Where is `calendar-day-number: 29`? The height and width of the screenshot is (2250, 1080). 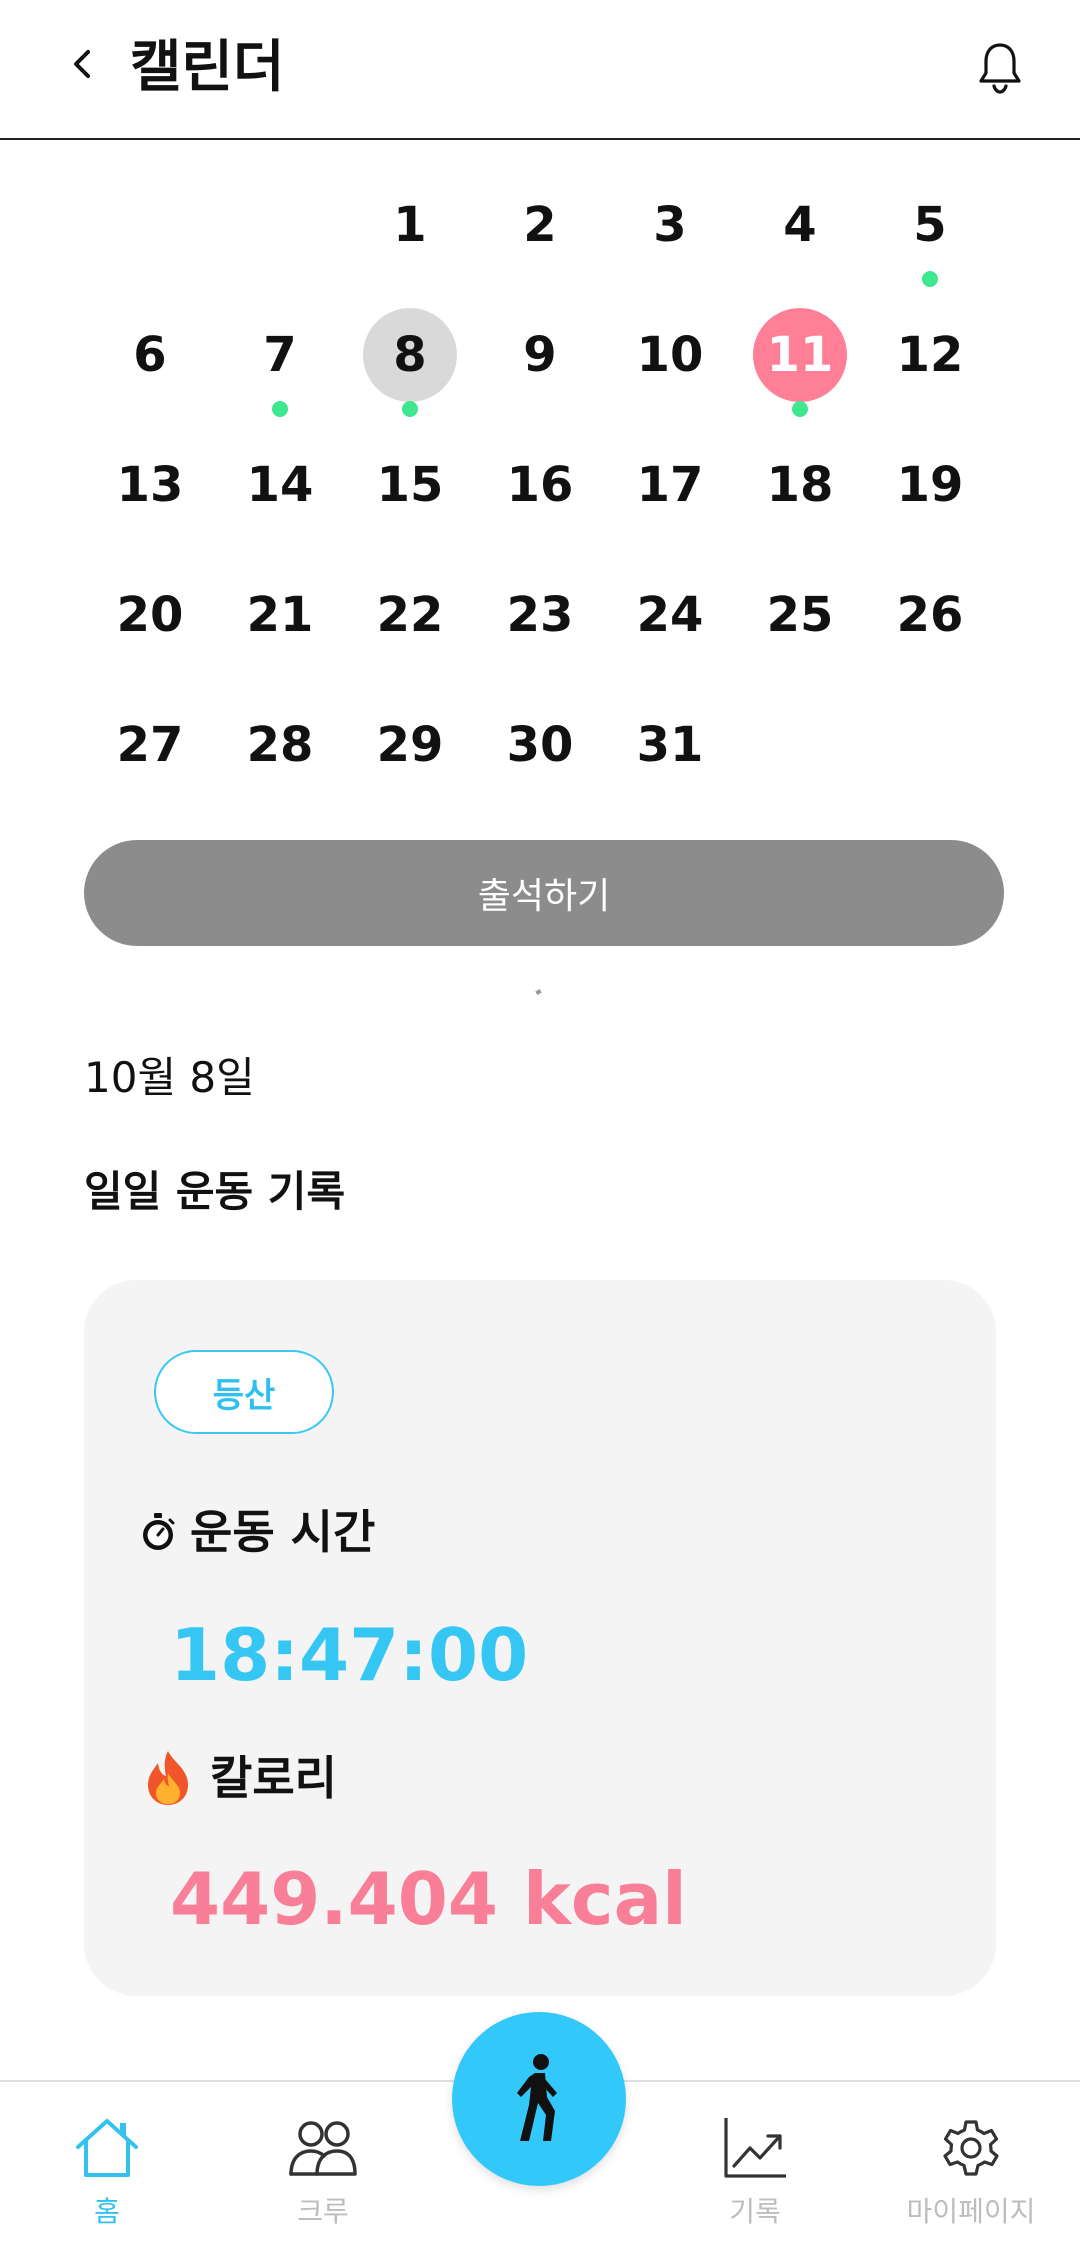 calendar-day-number: 29 is located at coordinates (410, 745).